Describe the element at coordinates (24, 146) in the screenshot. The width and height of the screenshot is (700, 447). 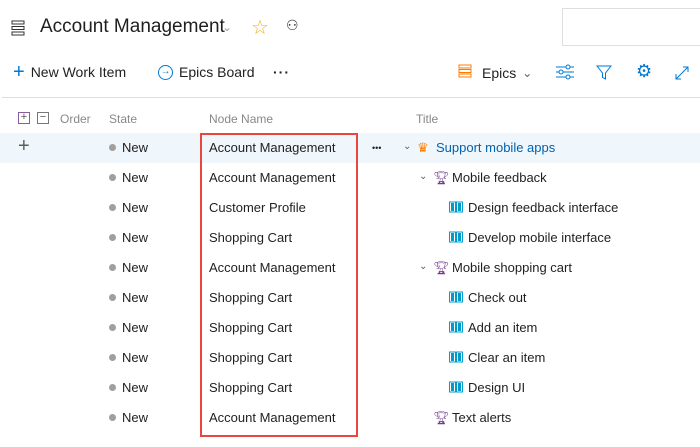
I see `add-child-icon: +` at that location.